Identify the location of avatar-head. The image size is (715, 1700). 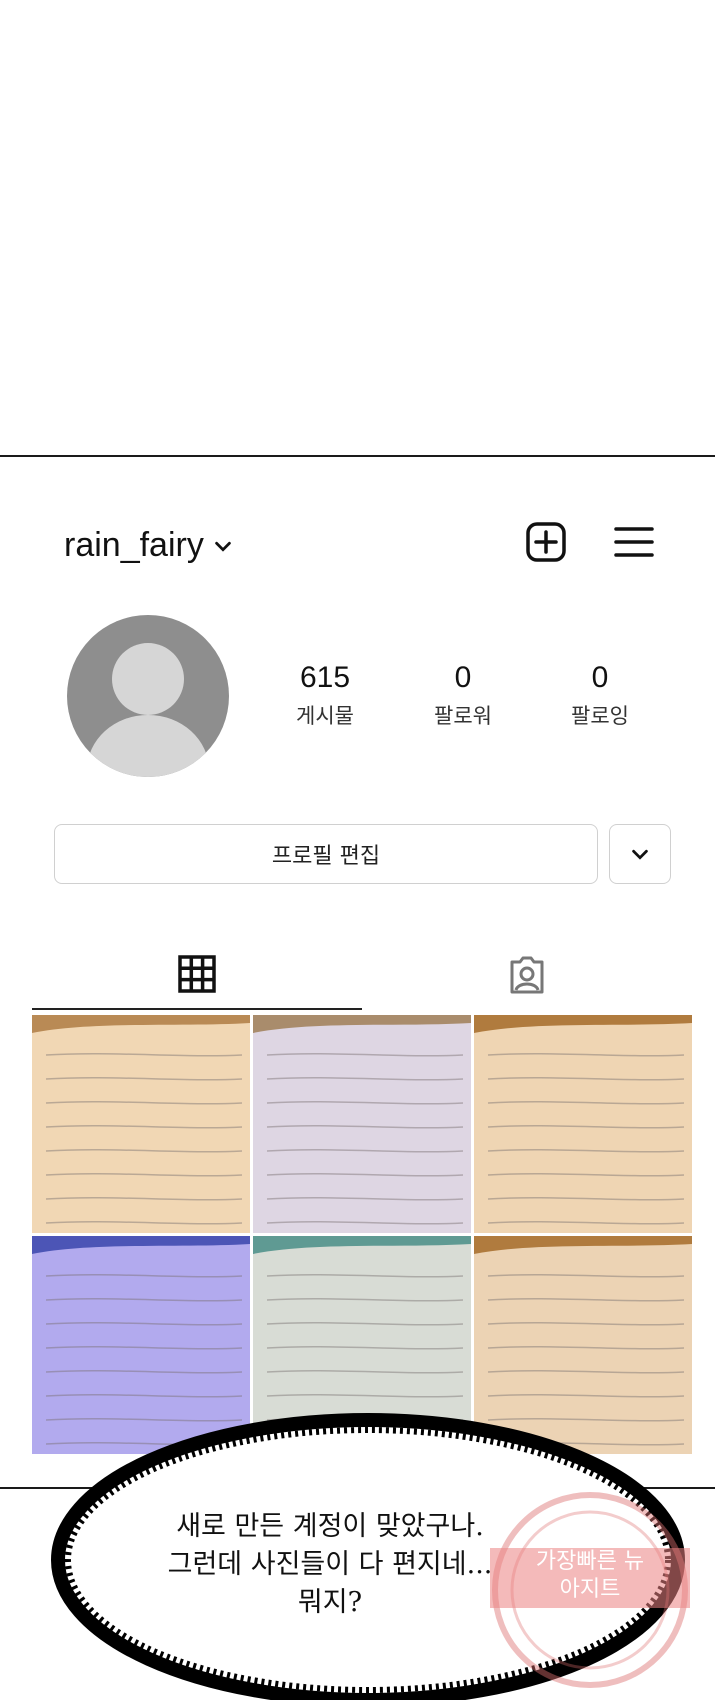
(148, 679).